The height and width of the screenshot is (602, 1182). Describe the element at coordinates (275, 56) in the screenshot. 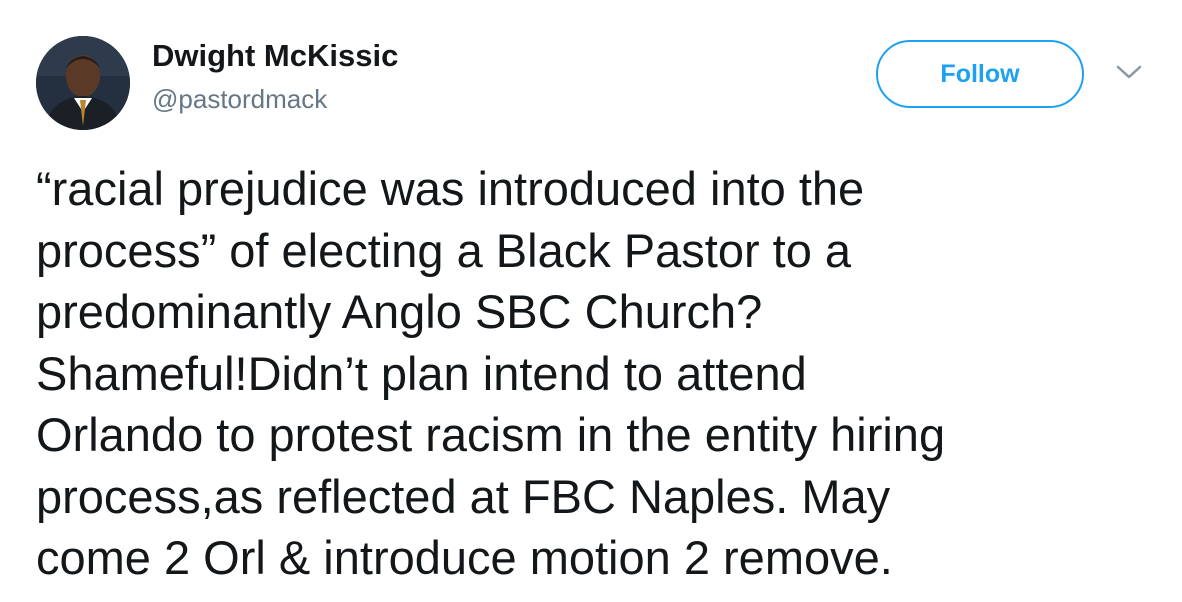

I see `display-name: Dwight McKissic` at that location.